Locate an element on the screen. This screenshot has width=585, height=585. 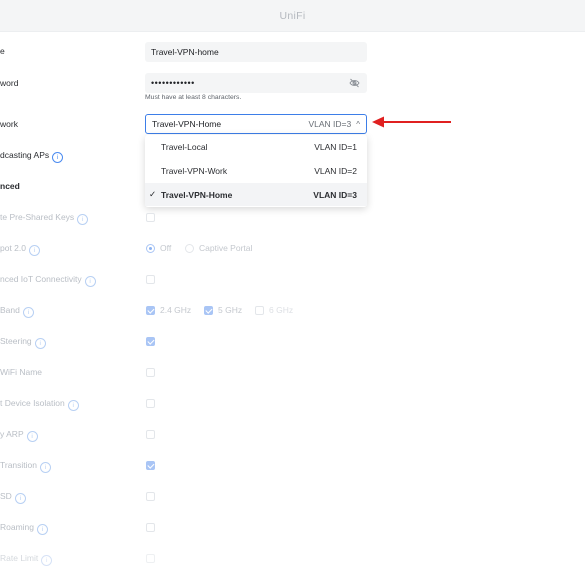
band-24-checkbox is located at coordinates (150, 310).